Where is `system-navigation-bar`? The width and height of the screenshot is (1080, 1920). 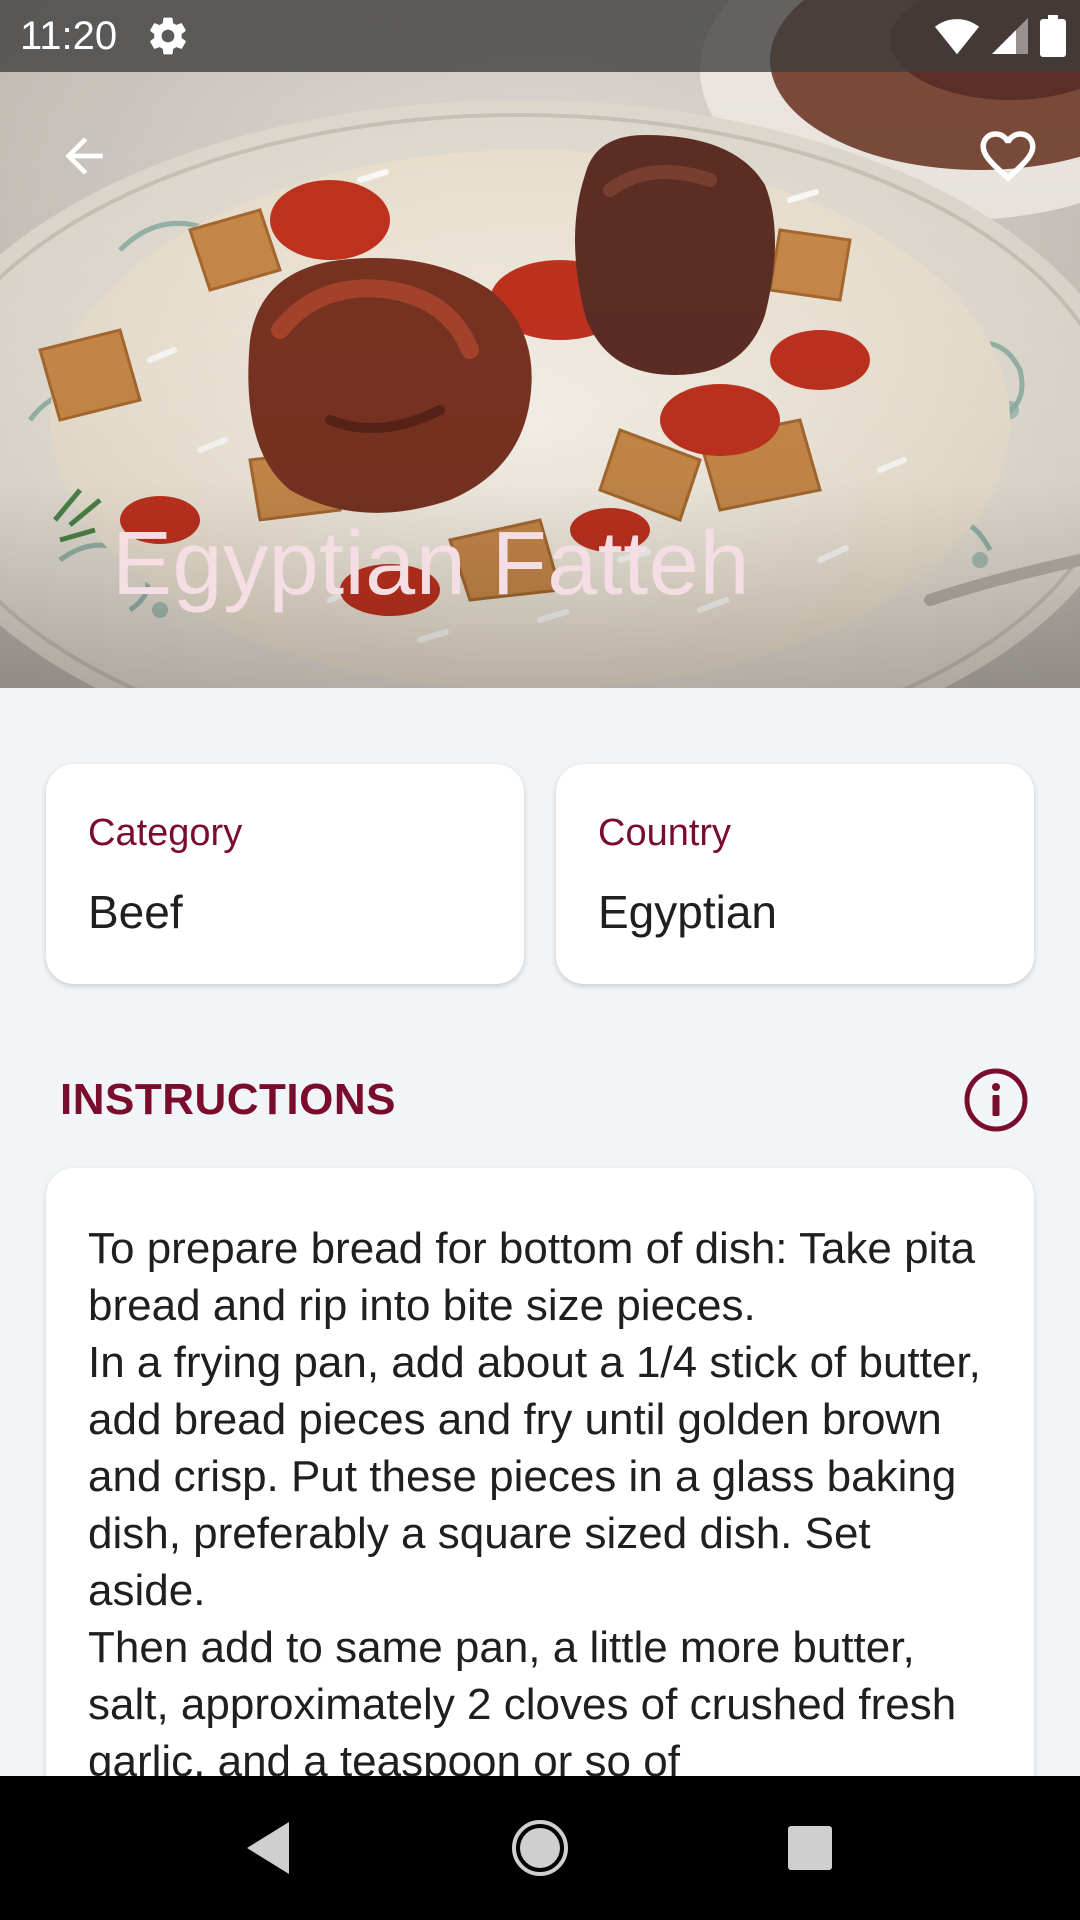
system-navigation-bar is located at coordinates (540, 1848).